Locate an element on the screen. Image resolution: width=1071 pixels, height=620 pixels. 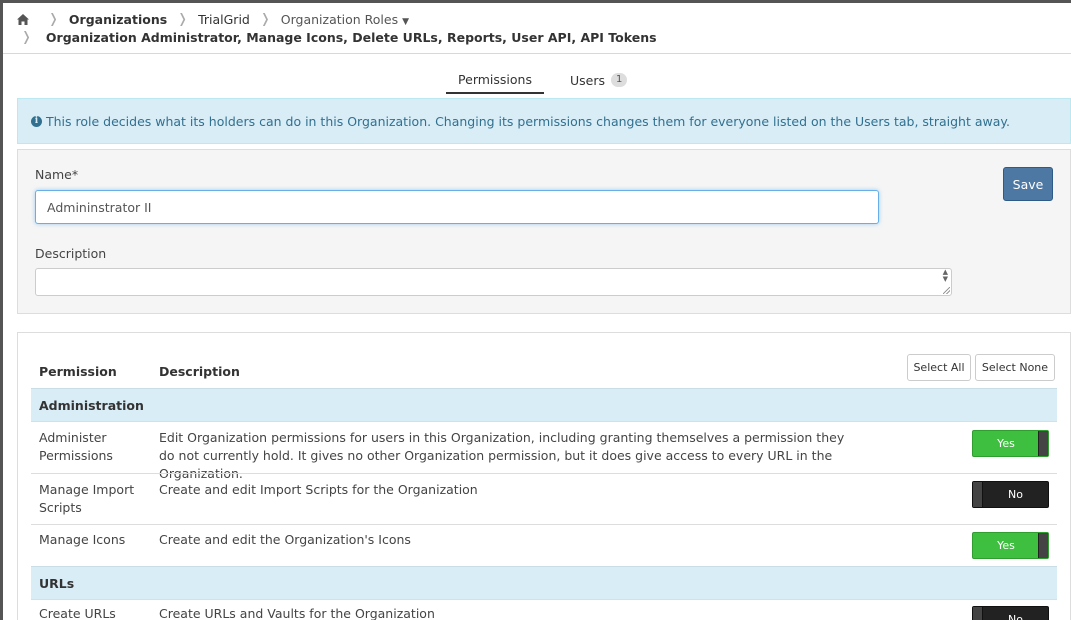
tab-users: Users 1 is located at coordinates (599, 80).